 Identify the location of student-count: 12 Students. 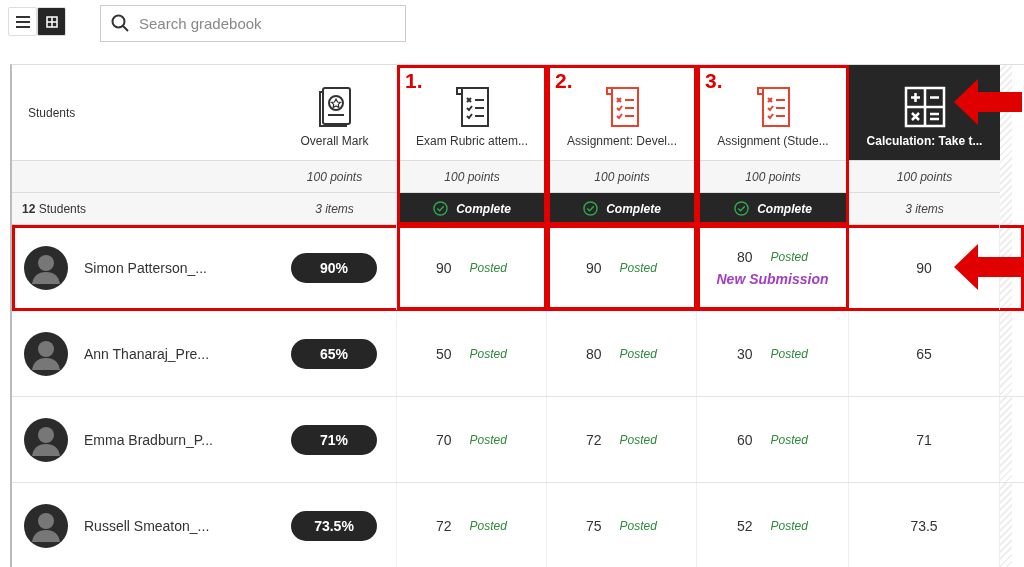
(54, 208).